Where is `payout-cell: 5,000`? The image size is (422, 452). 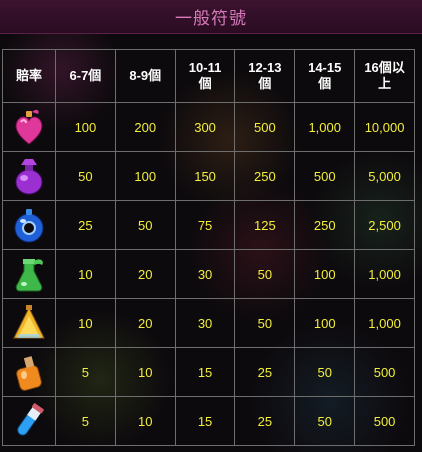
payout-cell: 5,000 is located at coordinates (384, 176).